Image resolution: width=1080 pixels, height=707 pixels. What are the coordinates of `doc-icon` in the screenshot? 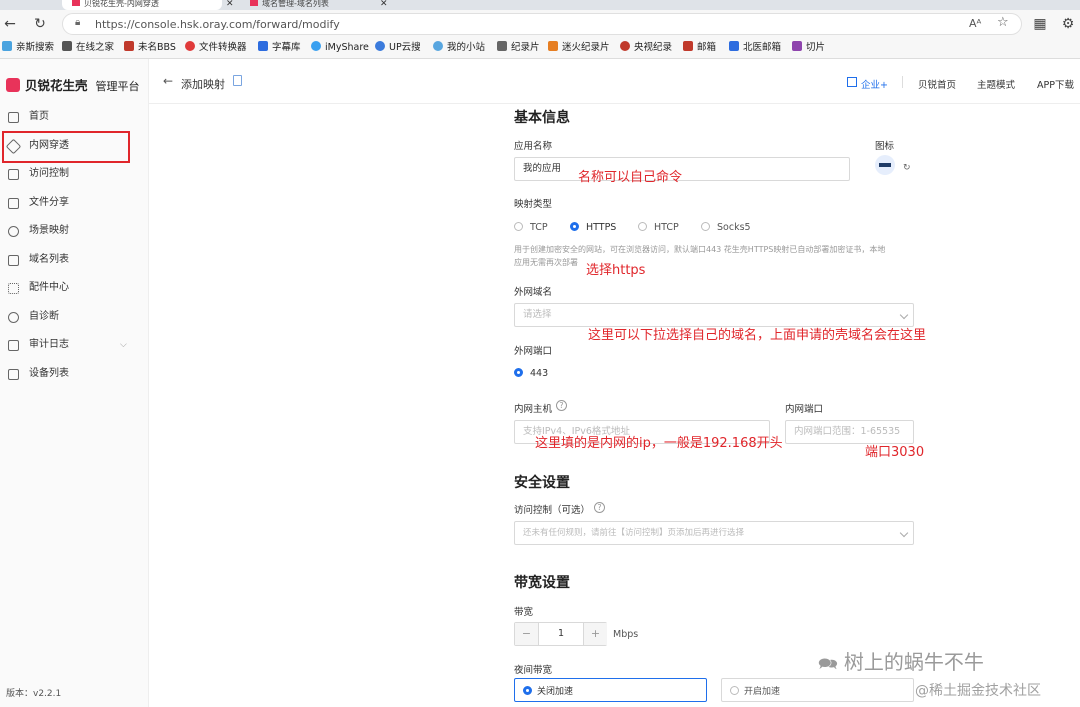 It's located at (237, 80).